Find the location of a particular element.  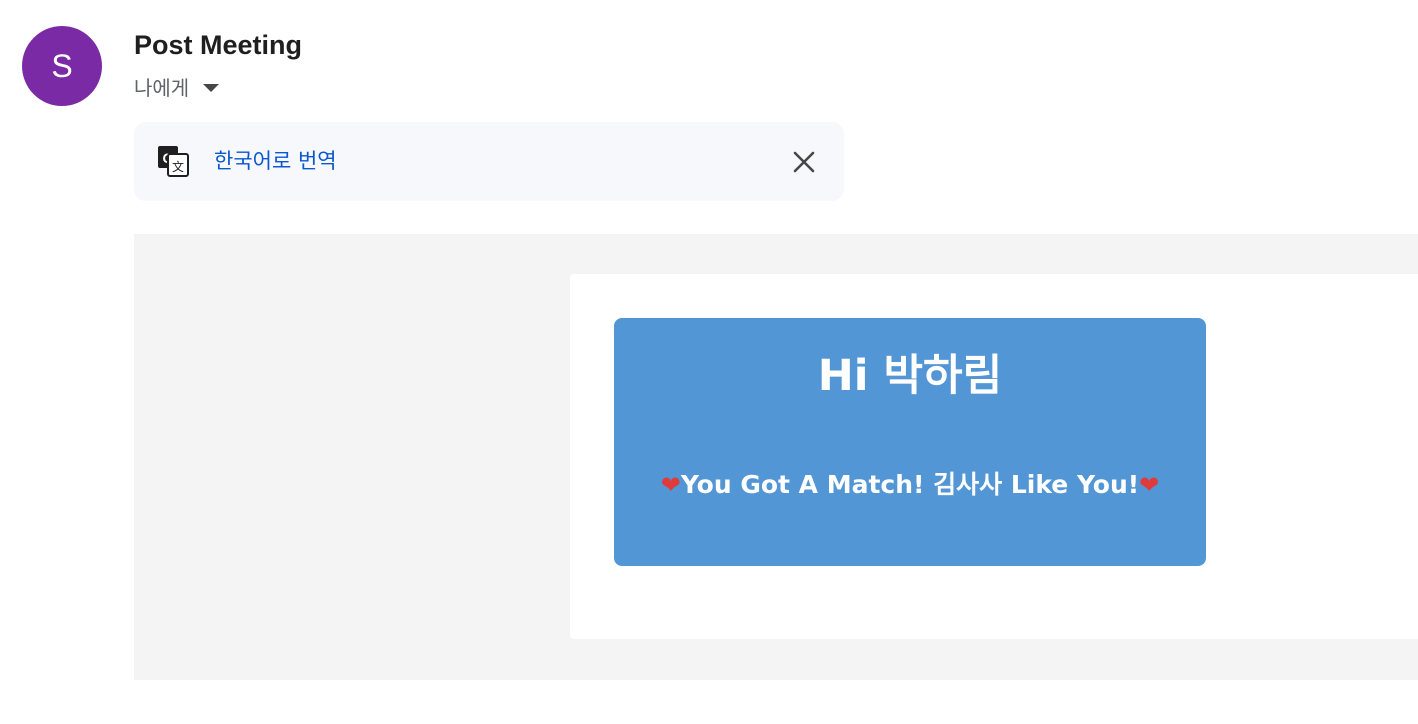

recipient-label: 나에게 is located at coordinates (162, 87).